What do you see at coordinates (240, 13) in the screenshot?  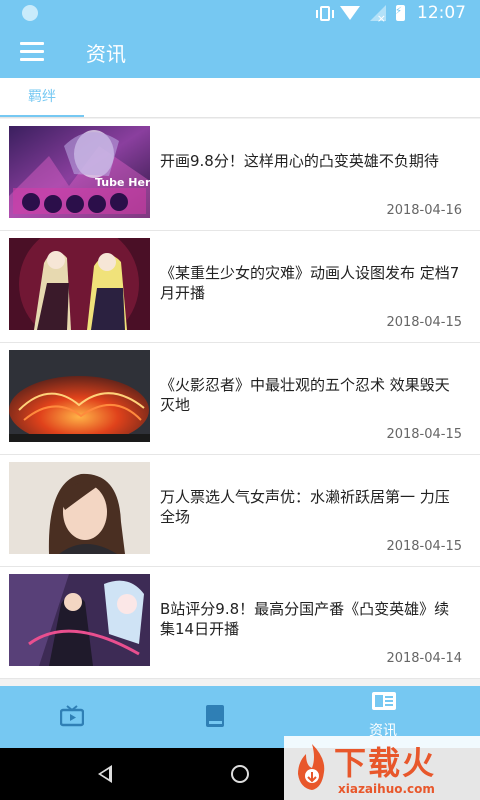 I see `status-bar: 12:07` at bounding box center [240, 13].